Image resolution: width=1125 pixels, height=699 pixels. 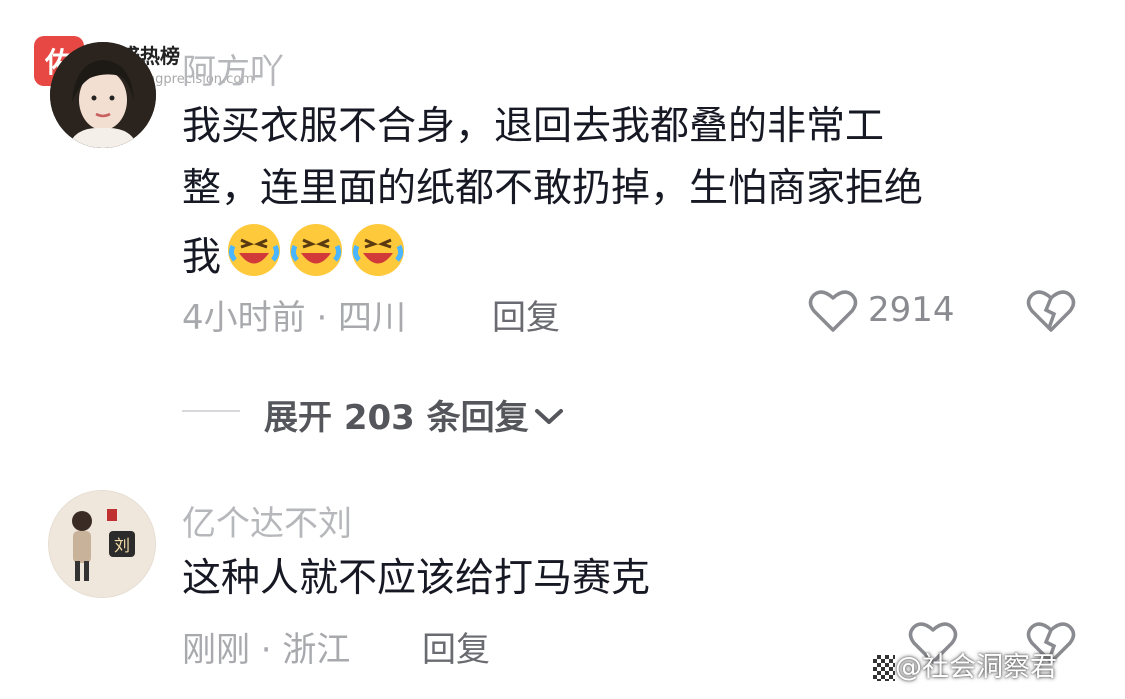 What do you see at coordinates (833, 313) in the screenshot?
I see `like-icon` at bounding box center [833, 313].